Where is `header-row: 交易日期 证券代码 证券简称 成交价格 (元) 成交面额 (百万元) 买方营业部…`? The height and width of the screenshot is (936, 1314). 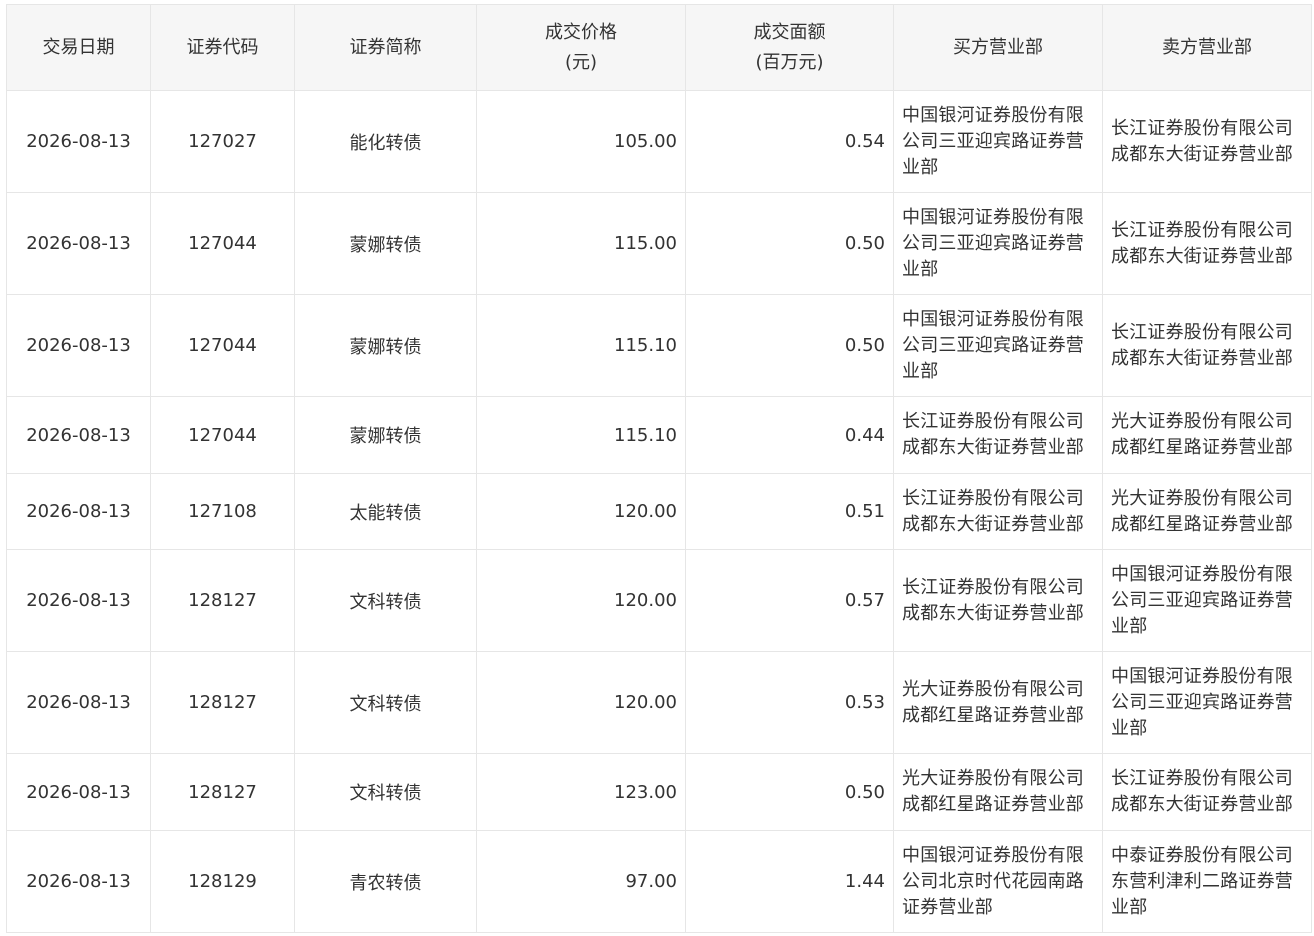
header-row: 交易日期 证券代码 证券简称 成交价格 (元) 成交面额 (百万元) 买方营业部… is located at coordinates (659, 47).